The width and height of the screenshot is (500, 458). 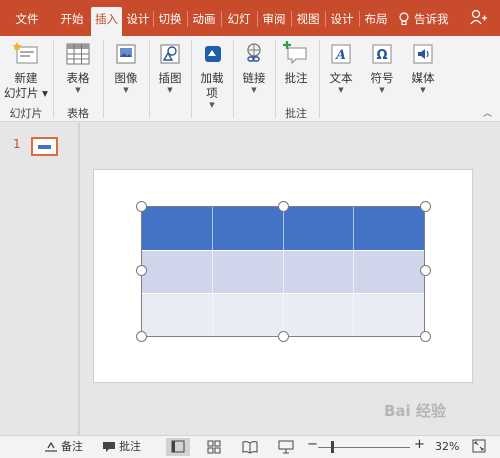 I want to click on resize-handle-top-right, so click(x=425, y=206).